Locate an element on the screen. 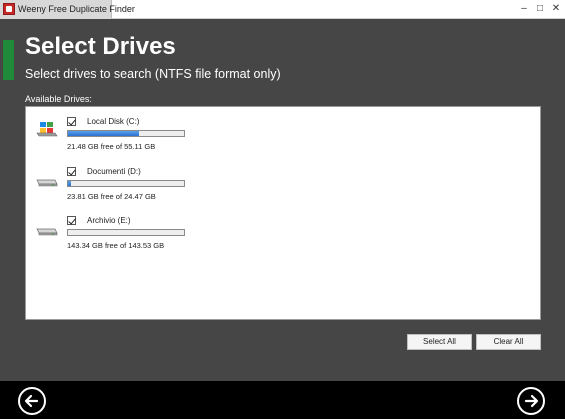  available-drives-label: Available Drives: is located at coordinates (58, 99).